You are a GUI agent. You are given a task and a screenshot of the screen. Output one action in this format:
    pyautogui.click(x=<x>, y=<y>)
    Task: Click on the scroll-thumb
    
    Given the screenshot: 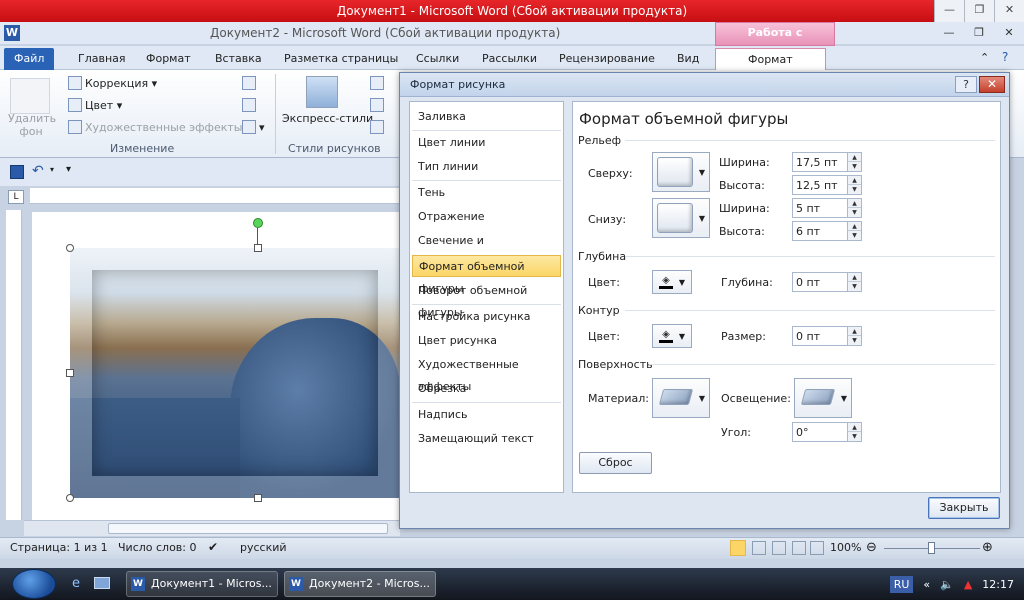 What is the action you would take?
    pyautogui.click(x=248, y=528)
    